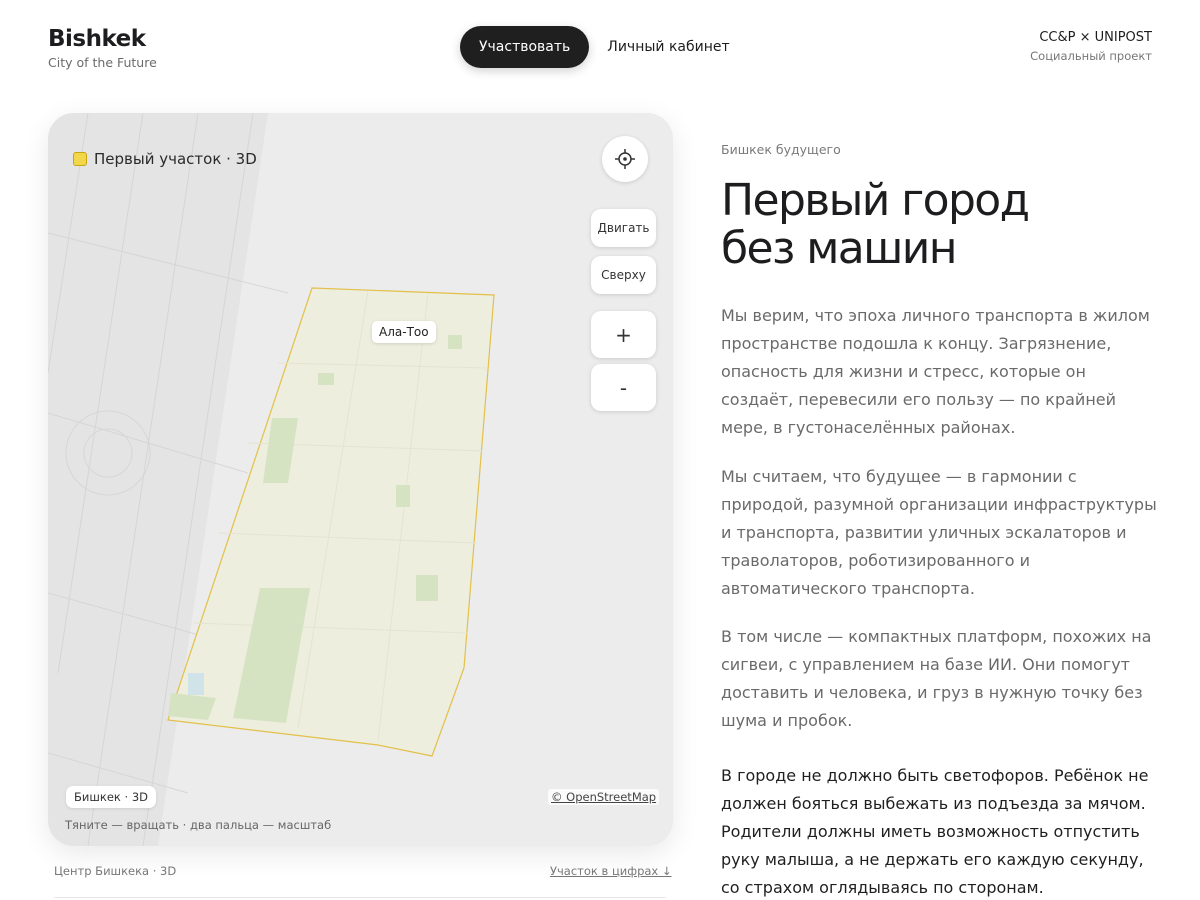 This screenshot has width=1200, height=900. Describe the element at coordinates (875, 200) in the screenshot. I see `headline-line-1: Первый город` at that location.